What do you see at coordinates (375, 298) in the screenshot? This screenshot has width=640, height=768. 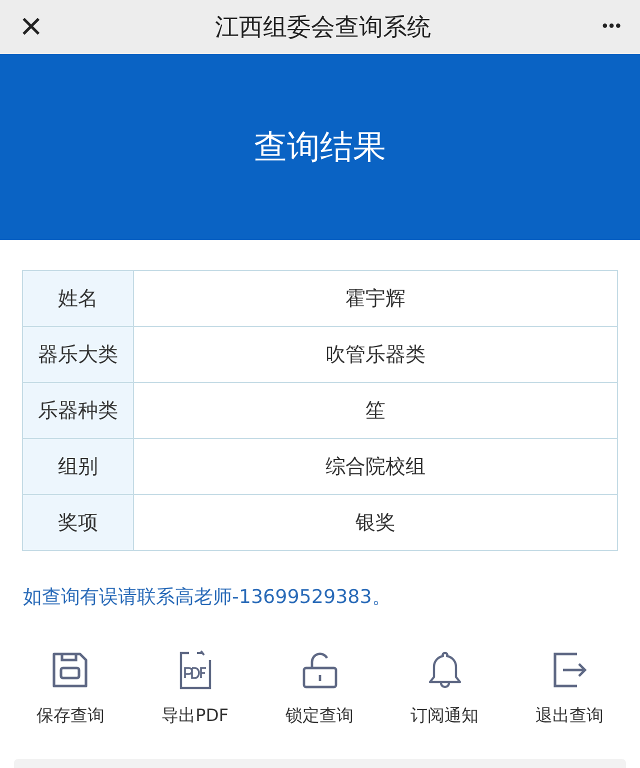 I see `table-cell-text: 霍宇辉` at bounding box center [375, 298].